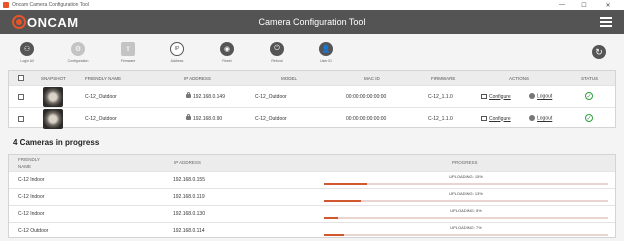  Describe the element at coordinates (227, 49) in the screenshot. I see `reset-icon: ◉` at that location.